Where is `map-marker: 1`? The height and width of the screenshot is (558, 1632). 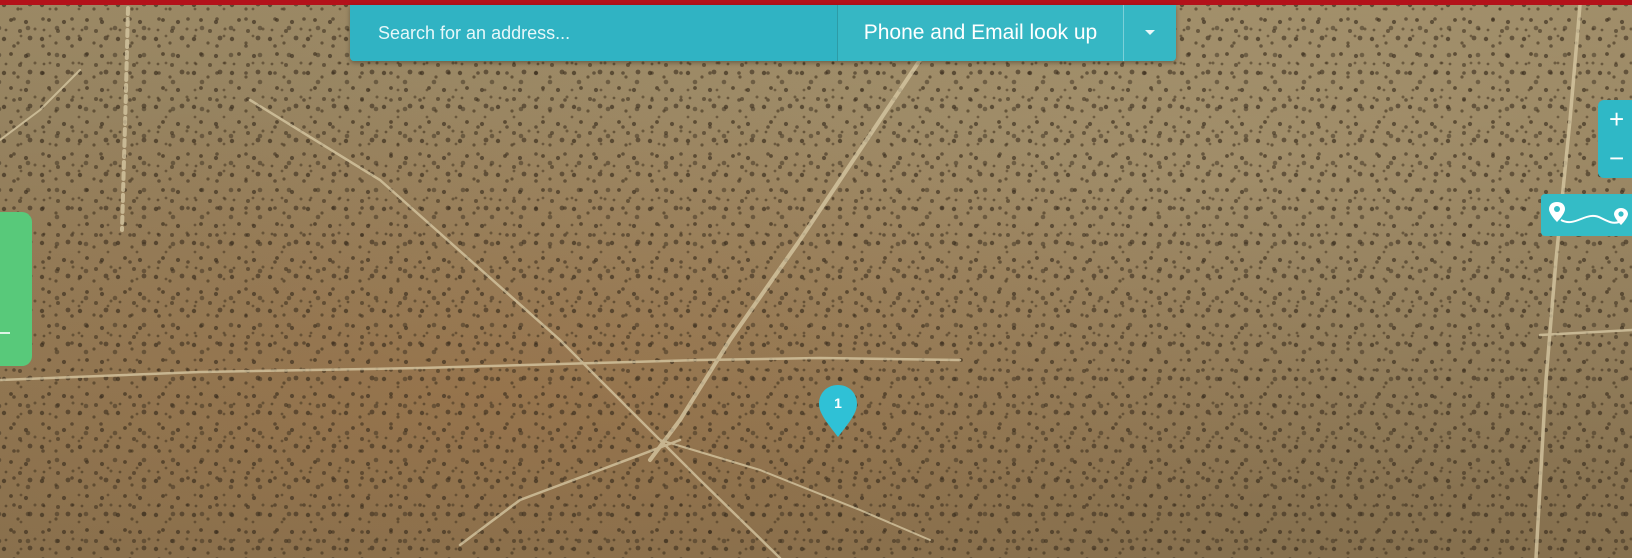 map-marker: 1 is located at coordinates (838, 411).